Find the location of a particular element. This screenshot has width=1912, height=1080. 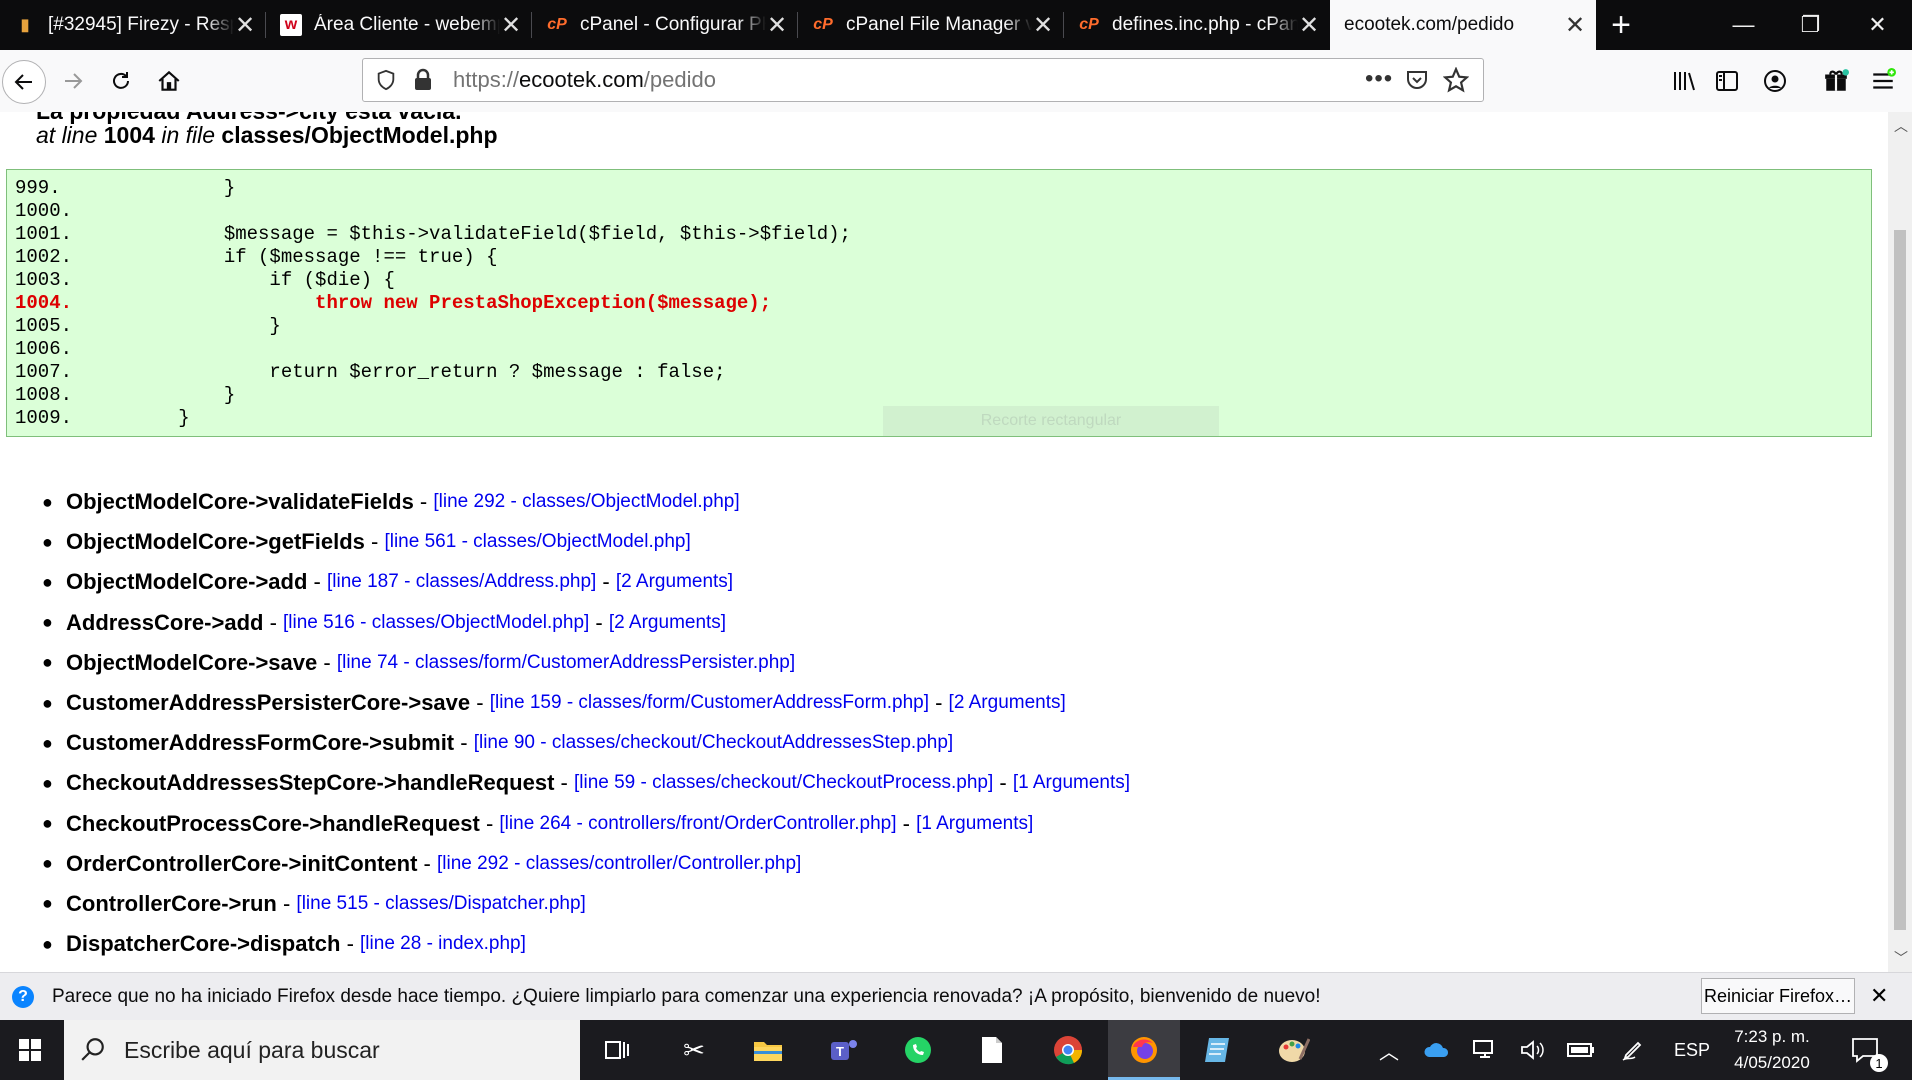

home-button is located at coordinates (169, 81).